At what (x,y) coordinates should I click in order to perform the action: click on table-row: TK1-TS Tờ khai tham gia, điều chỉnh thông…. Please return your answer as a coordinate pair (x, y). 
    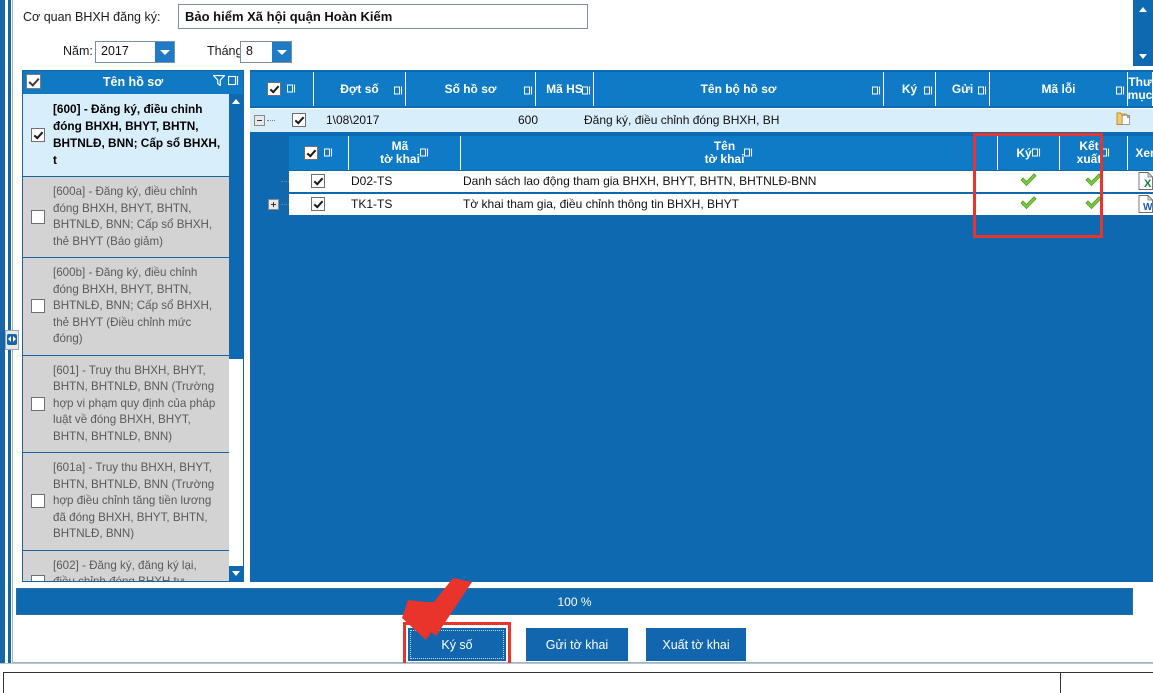
    Looking at the image, I should click on (710, 205).